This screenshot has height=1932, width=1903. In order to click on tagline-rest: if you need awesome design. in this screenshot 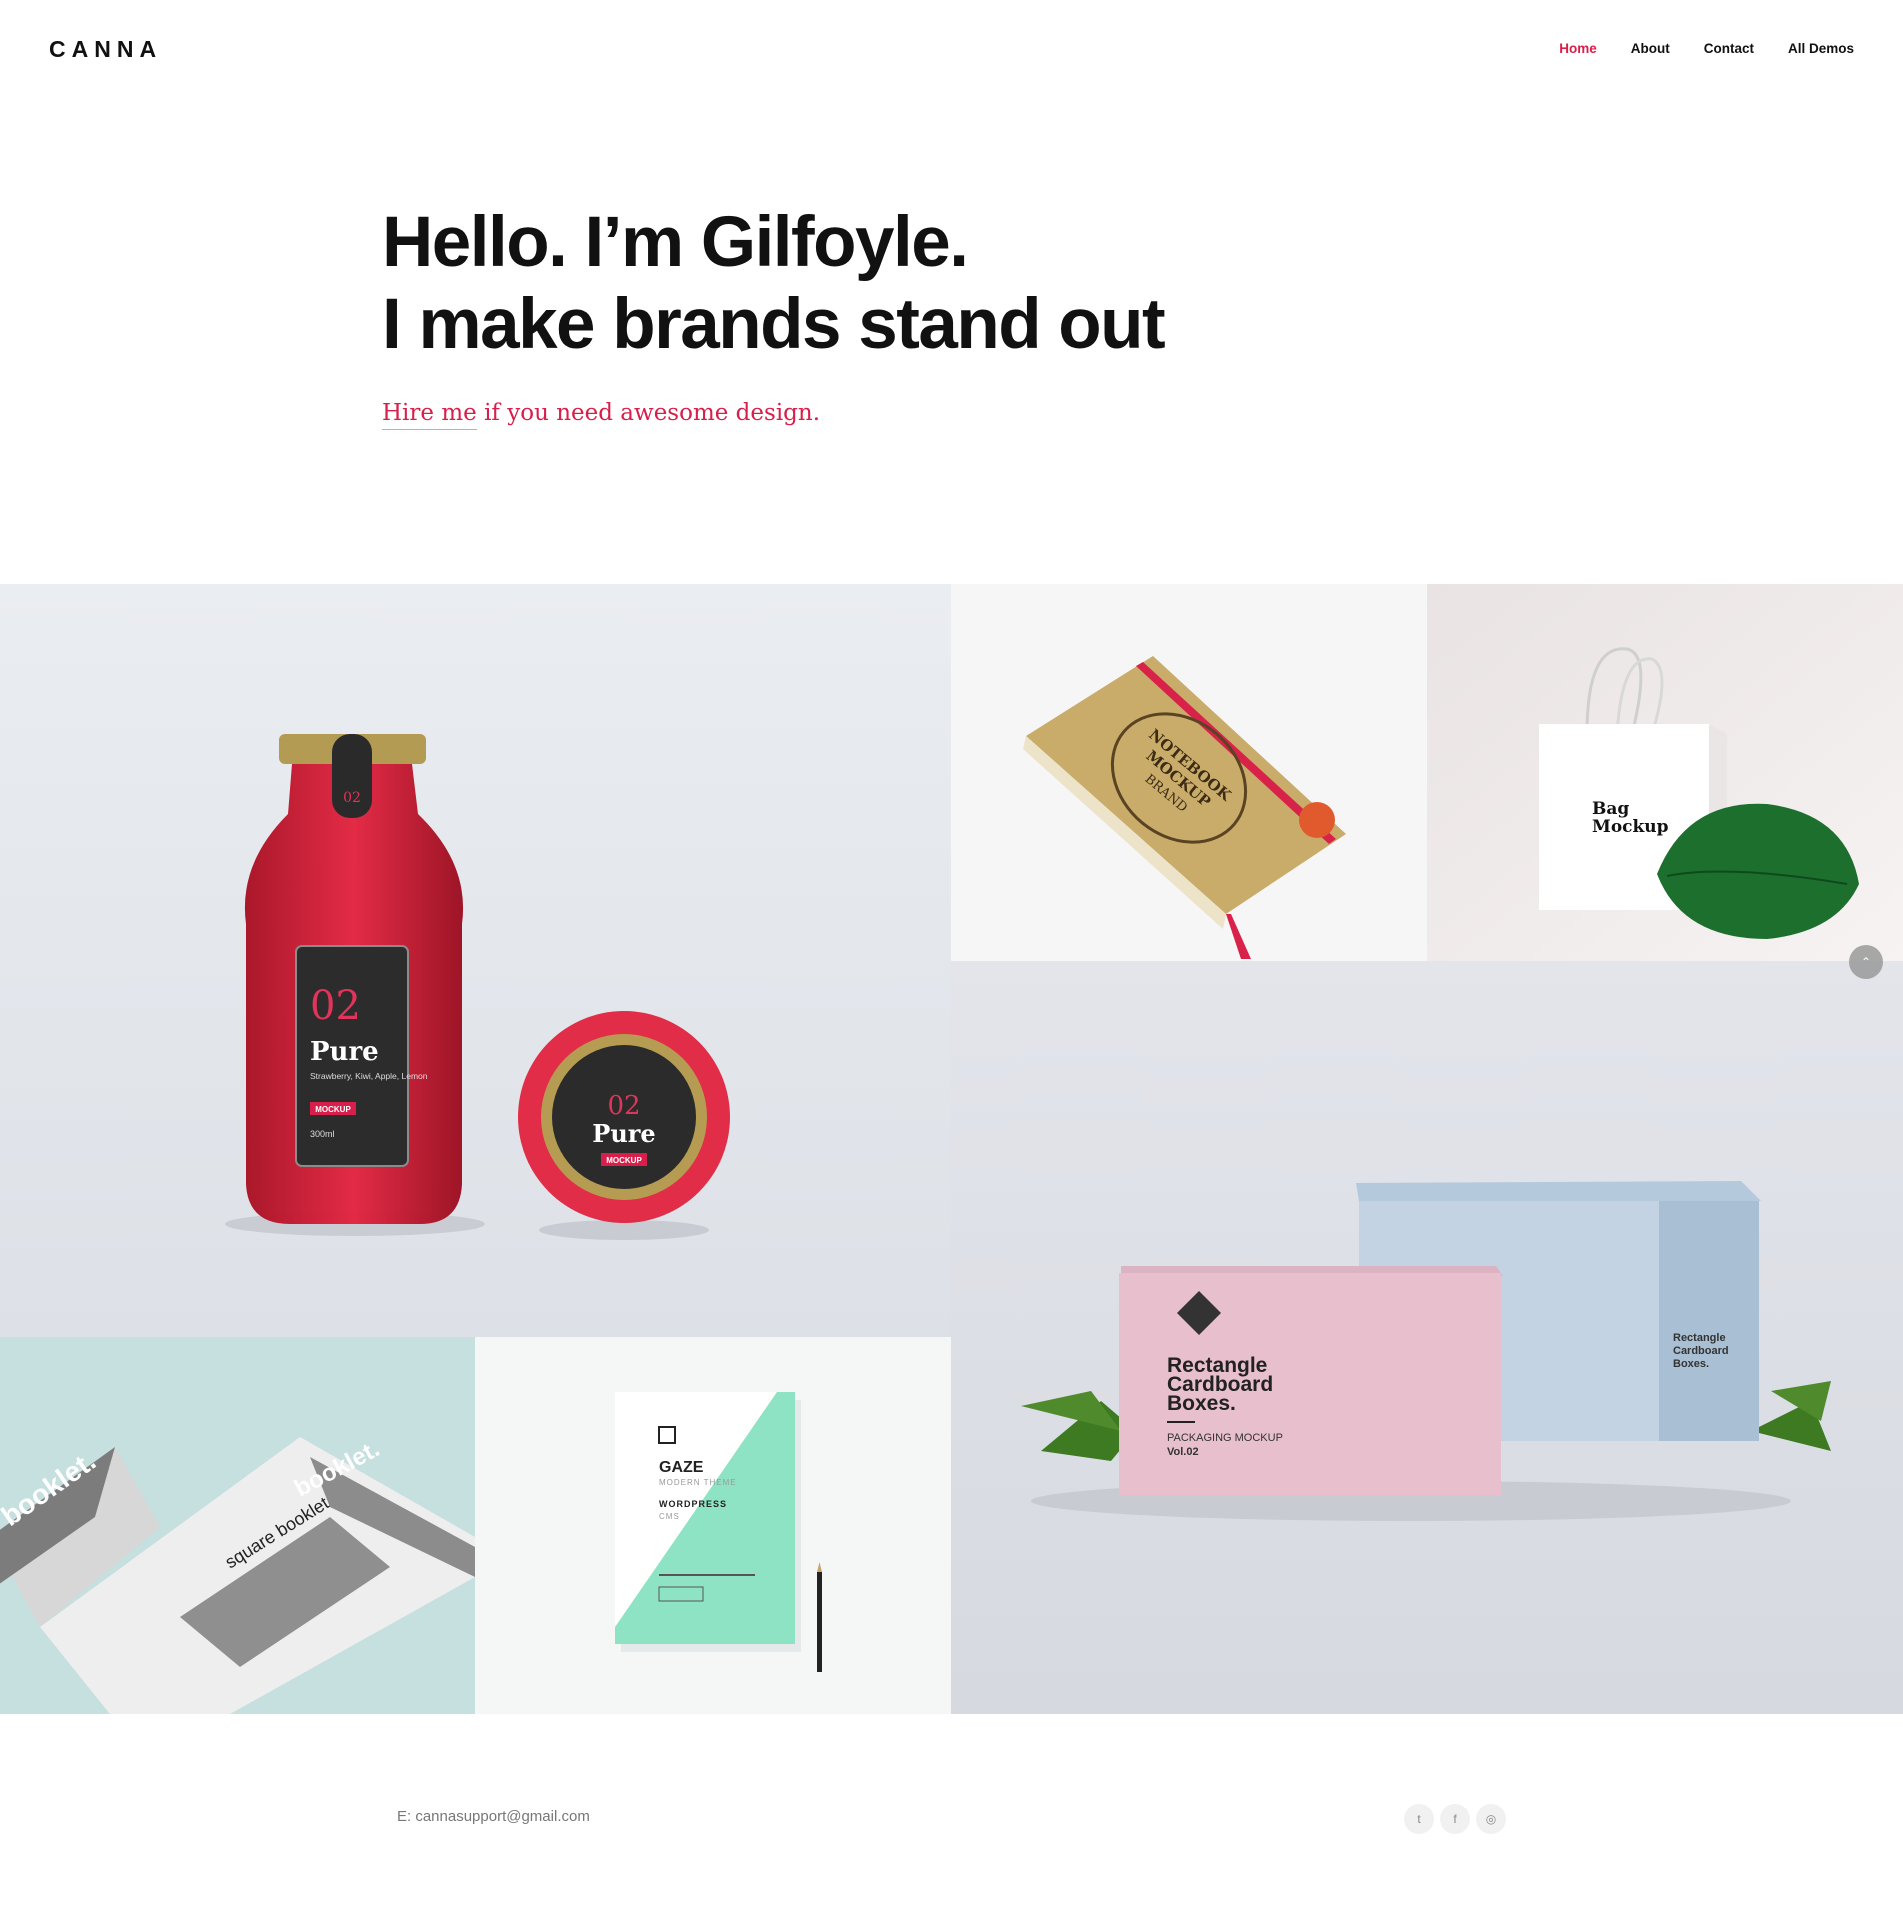, I will do `click(648, 413)`.